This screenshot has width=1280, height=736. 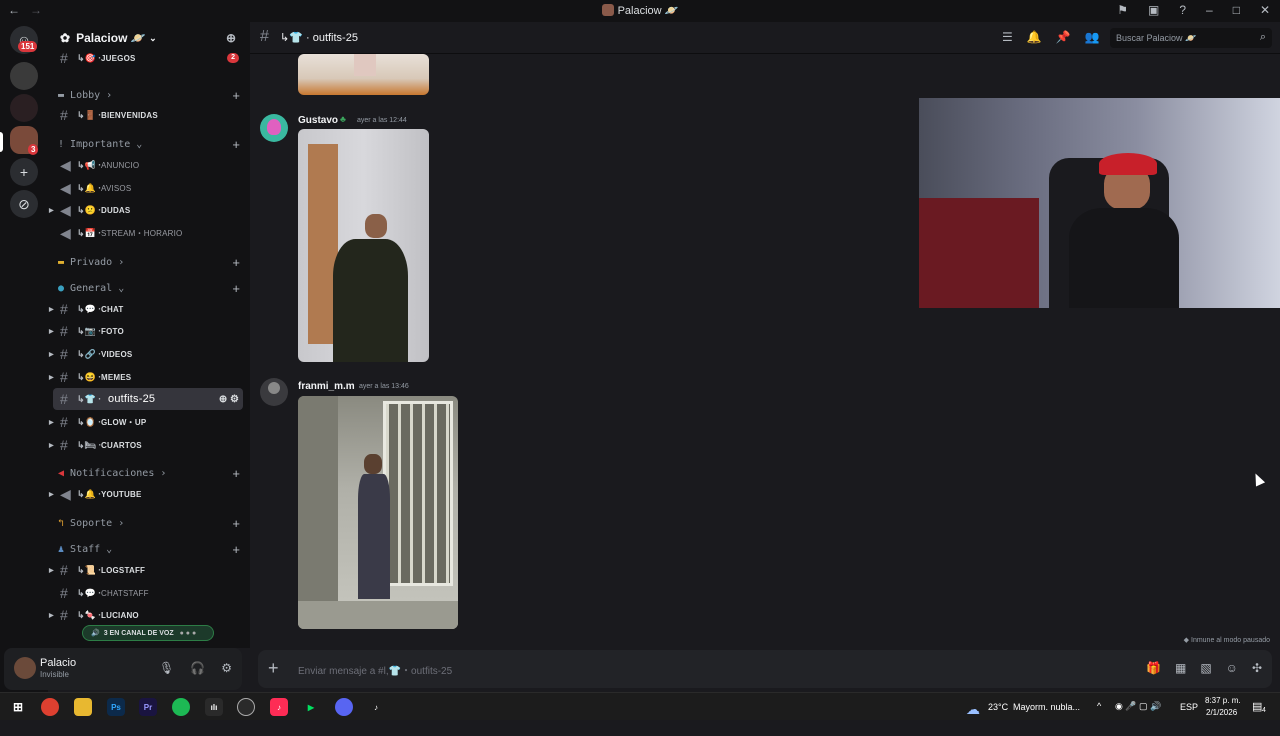 I want to click on channel-chat: ▶ # ↳💬 · CHAT, so click(x=146, y=309).